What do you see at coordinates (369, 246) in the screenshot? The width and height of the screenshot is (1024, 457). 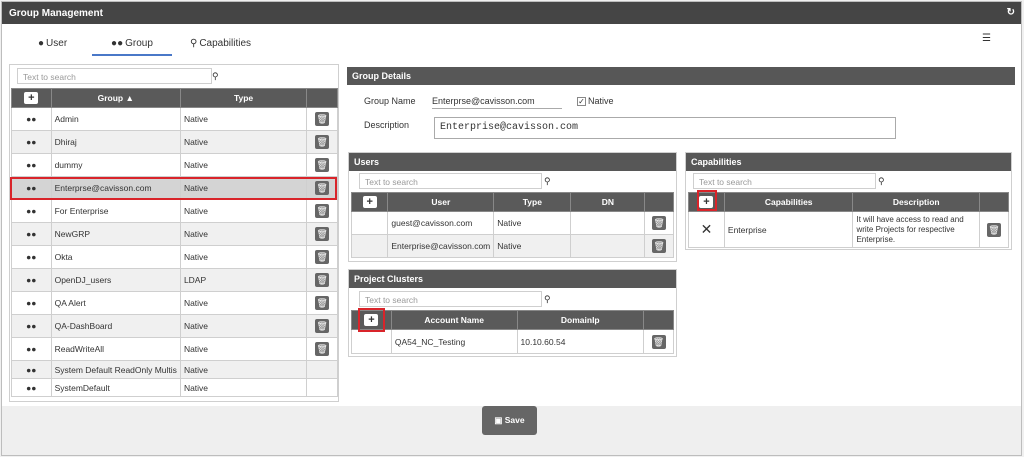 I see `row-spacer` at bounding box center [369, 246].